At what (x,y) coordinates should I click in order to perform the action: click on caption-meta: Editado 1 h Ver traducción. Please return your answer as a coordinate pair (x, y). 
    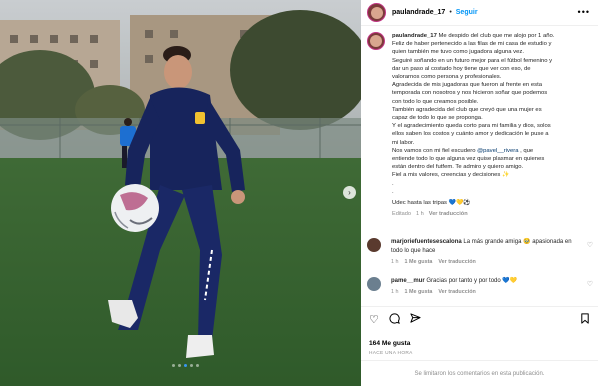
    Looking at the image, I should click on (492, 214).